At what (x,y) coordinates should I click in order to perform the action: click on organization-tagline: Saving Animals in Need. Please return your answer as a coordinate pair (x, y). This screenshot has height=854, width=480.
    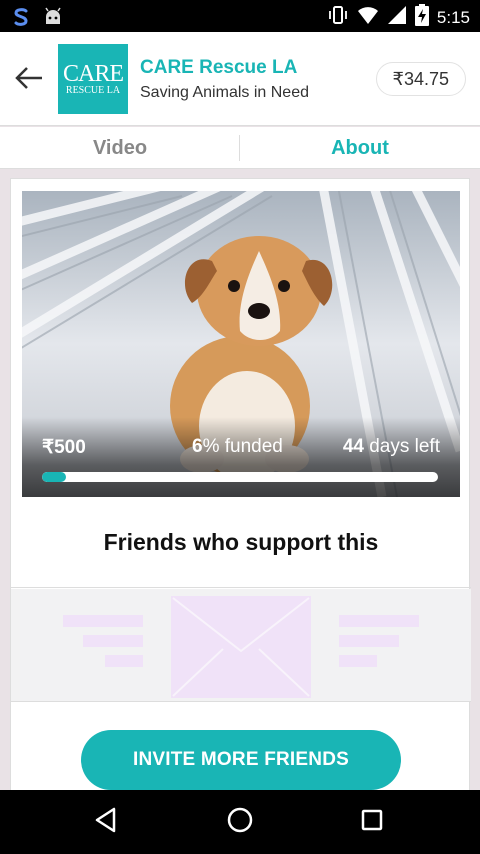
    Looking at the image, I should click on (224, 92).